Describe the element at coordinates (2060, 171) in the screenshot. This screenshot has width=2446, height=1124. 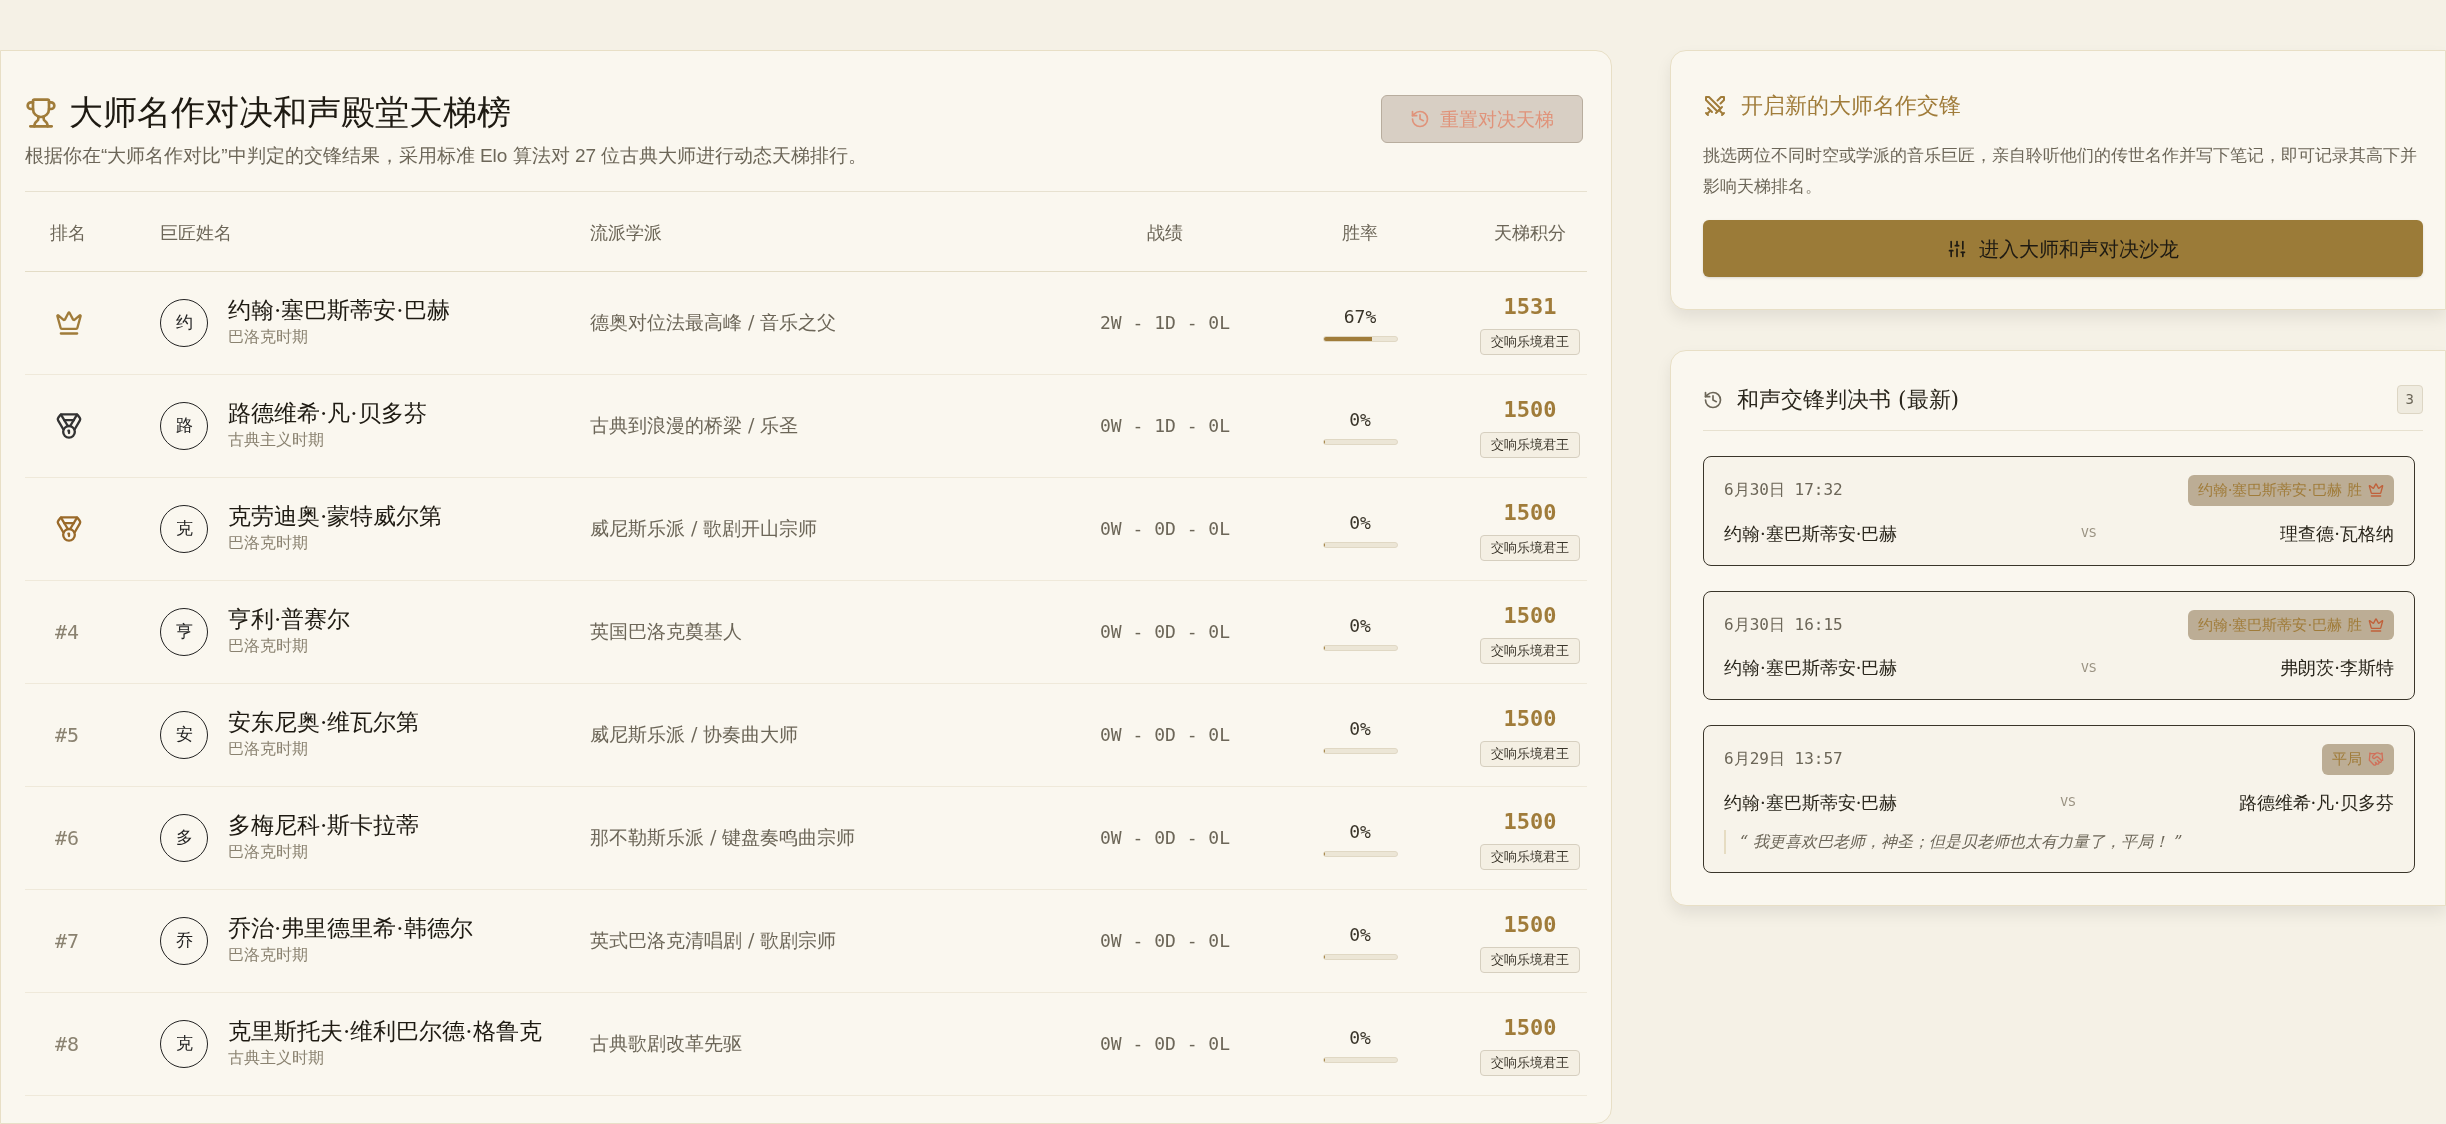
I see `card-description: 挑选两位不同时空或学派的音乐巨匠，亲自聆听他们的传世名作并写下笔记，即可记录其高下并影响天梯排名。` at that location.